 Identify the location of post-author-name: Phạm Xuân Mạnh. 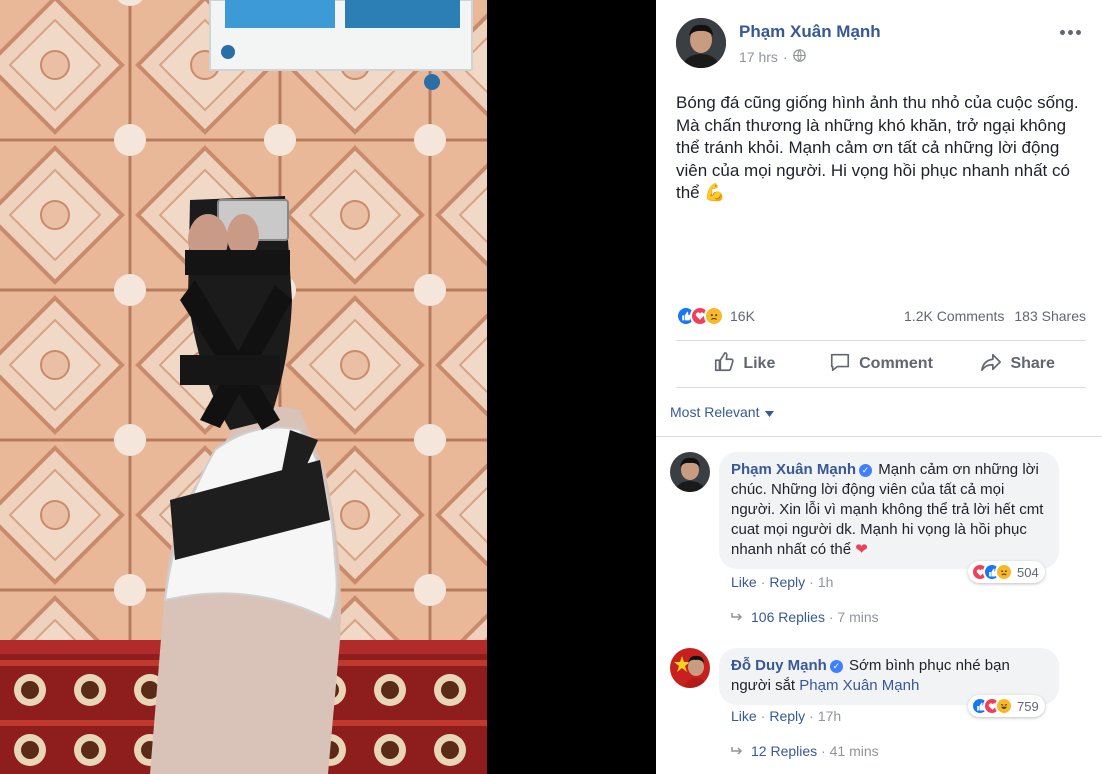
(810, 32).